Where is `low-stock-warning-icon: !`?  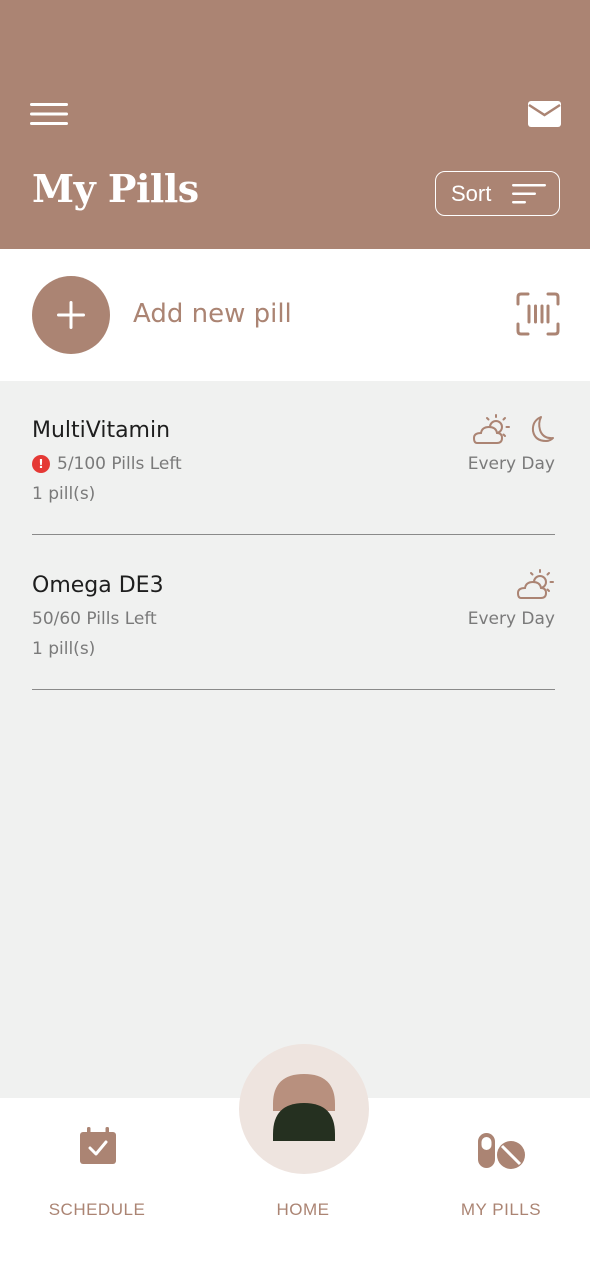
low-stock-warning-icon: ! is located at coordinates (41, 464).